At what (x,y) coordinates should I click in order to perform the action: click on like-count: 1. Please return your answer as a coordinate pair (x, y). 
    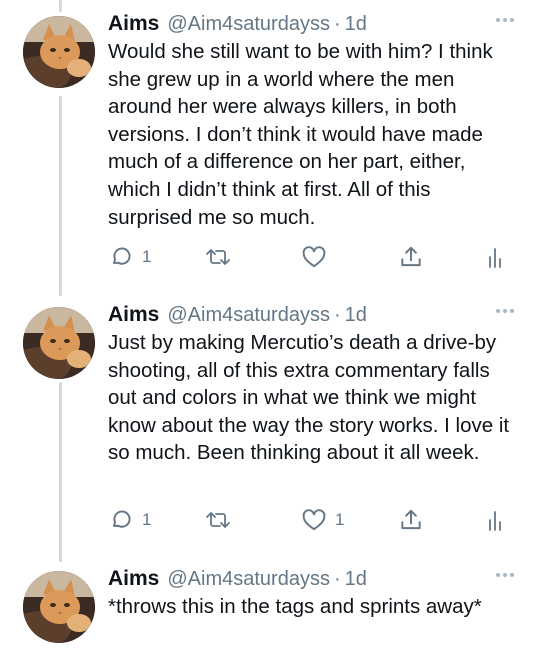
    Looking at the image, I should click on (340, 519).